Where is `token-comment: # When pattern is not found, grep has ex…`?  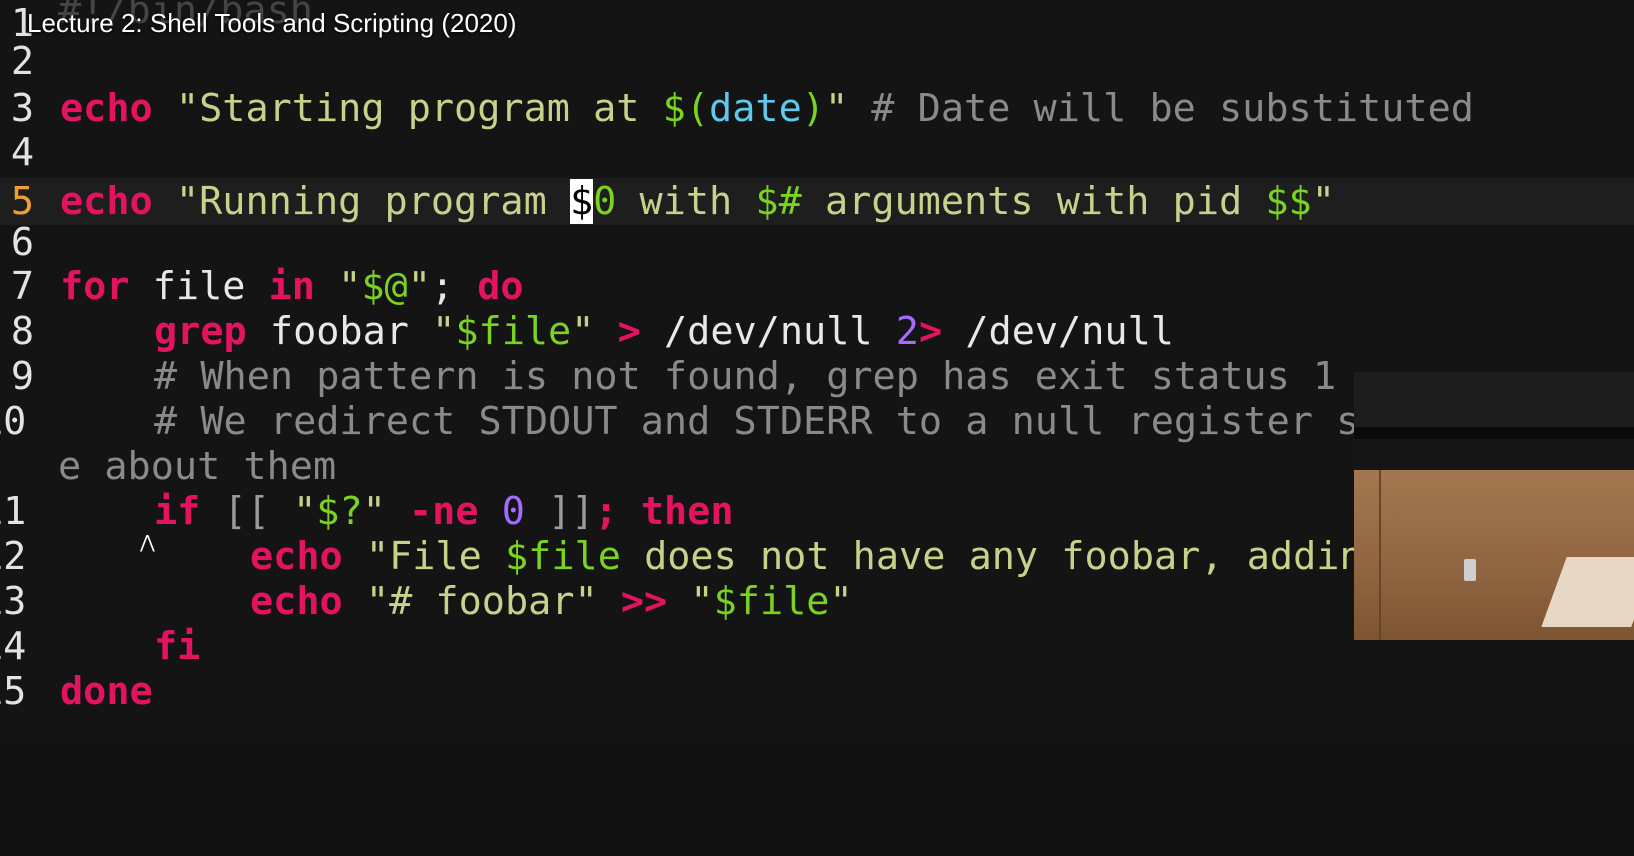
token-comment: # When pattern is not found, grep has ex… is located at coordinates (745, 376).